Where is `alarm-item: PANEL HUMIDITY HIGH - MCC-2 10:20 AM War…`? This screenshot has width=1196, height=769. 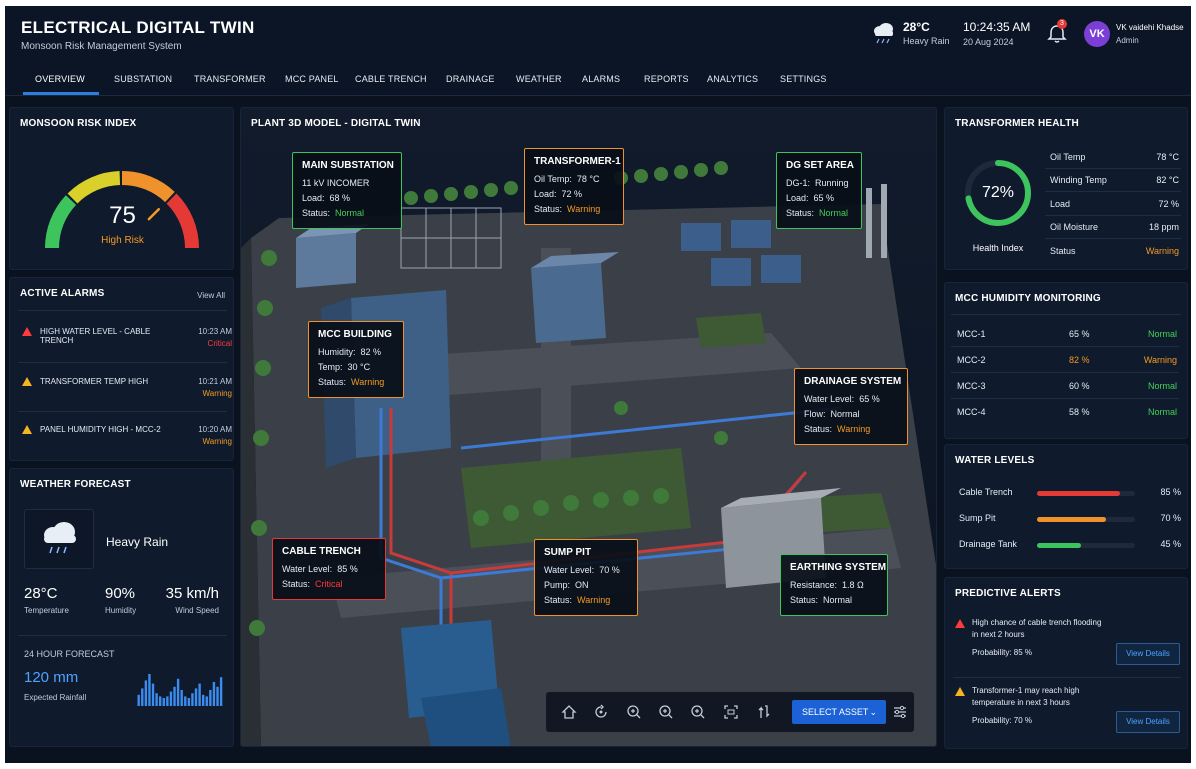
alarm-item: PANEL HUMIDITY HIGH - MCC-2 10:20 AM War… is located at coordinates (127, 441).